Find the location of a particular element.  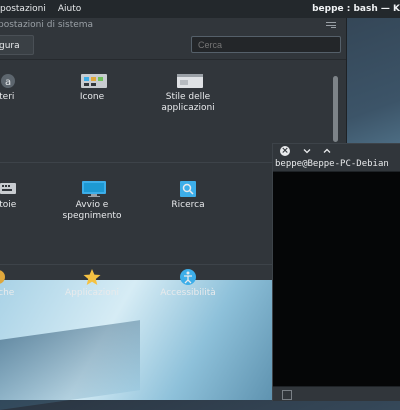

svg-text: a is located at coordinates (8, 82).